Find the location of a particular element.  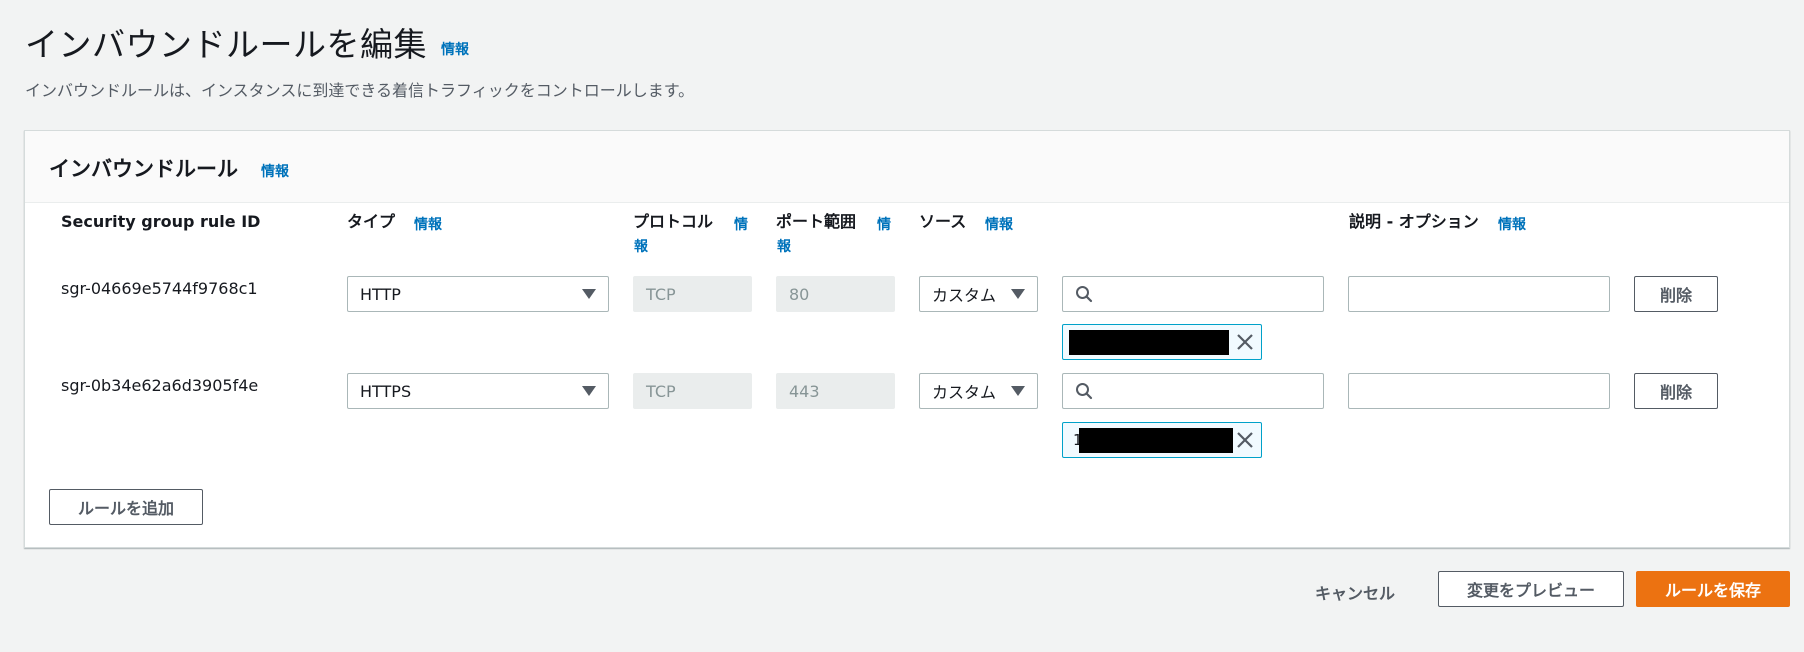

source-token is located at coordinates (1162, 342).